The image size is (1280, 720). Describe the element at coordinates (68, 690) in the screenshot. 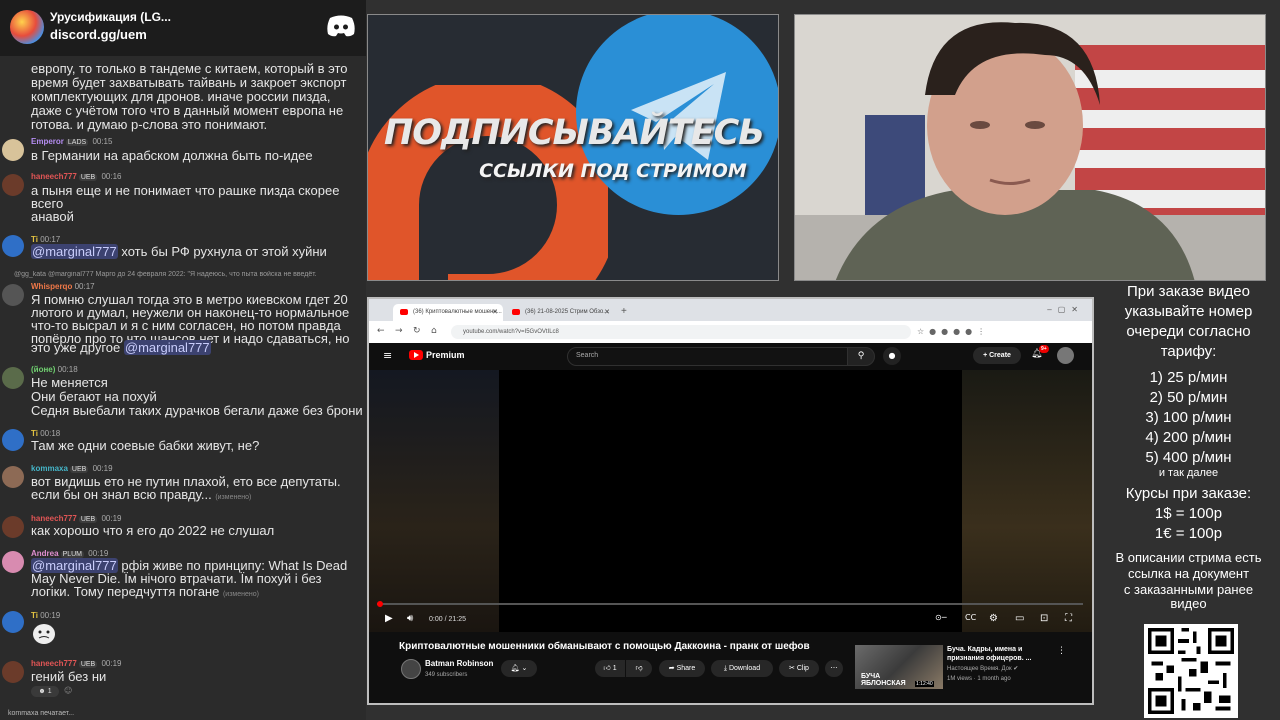

I see `add-reaction-icon: ☺` at that location.